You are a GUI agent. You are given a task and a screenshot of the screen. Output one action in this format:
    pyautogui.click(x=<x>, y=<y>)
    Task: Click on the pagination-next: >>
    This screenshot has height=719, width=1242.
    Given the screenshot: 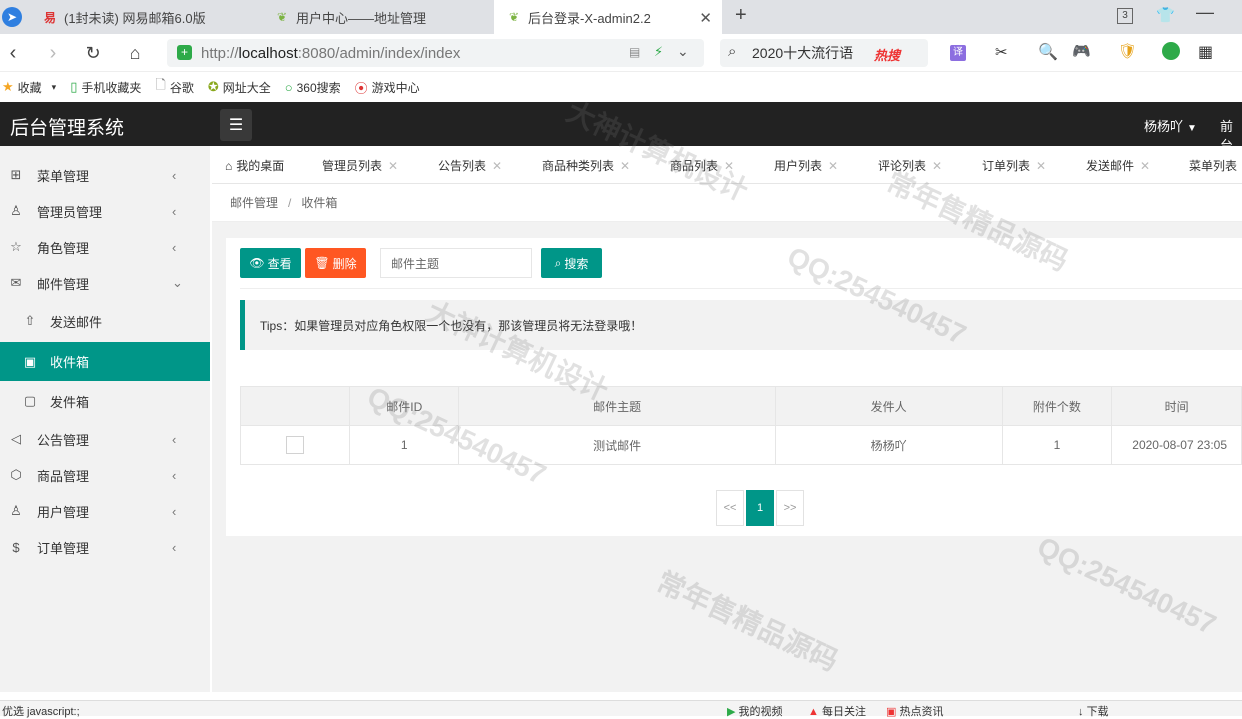 What is the action you would take?
    pyautogui.click(x=790, y=508)
    